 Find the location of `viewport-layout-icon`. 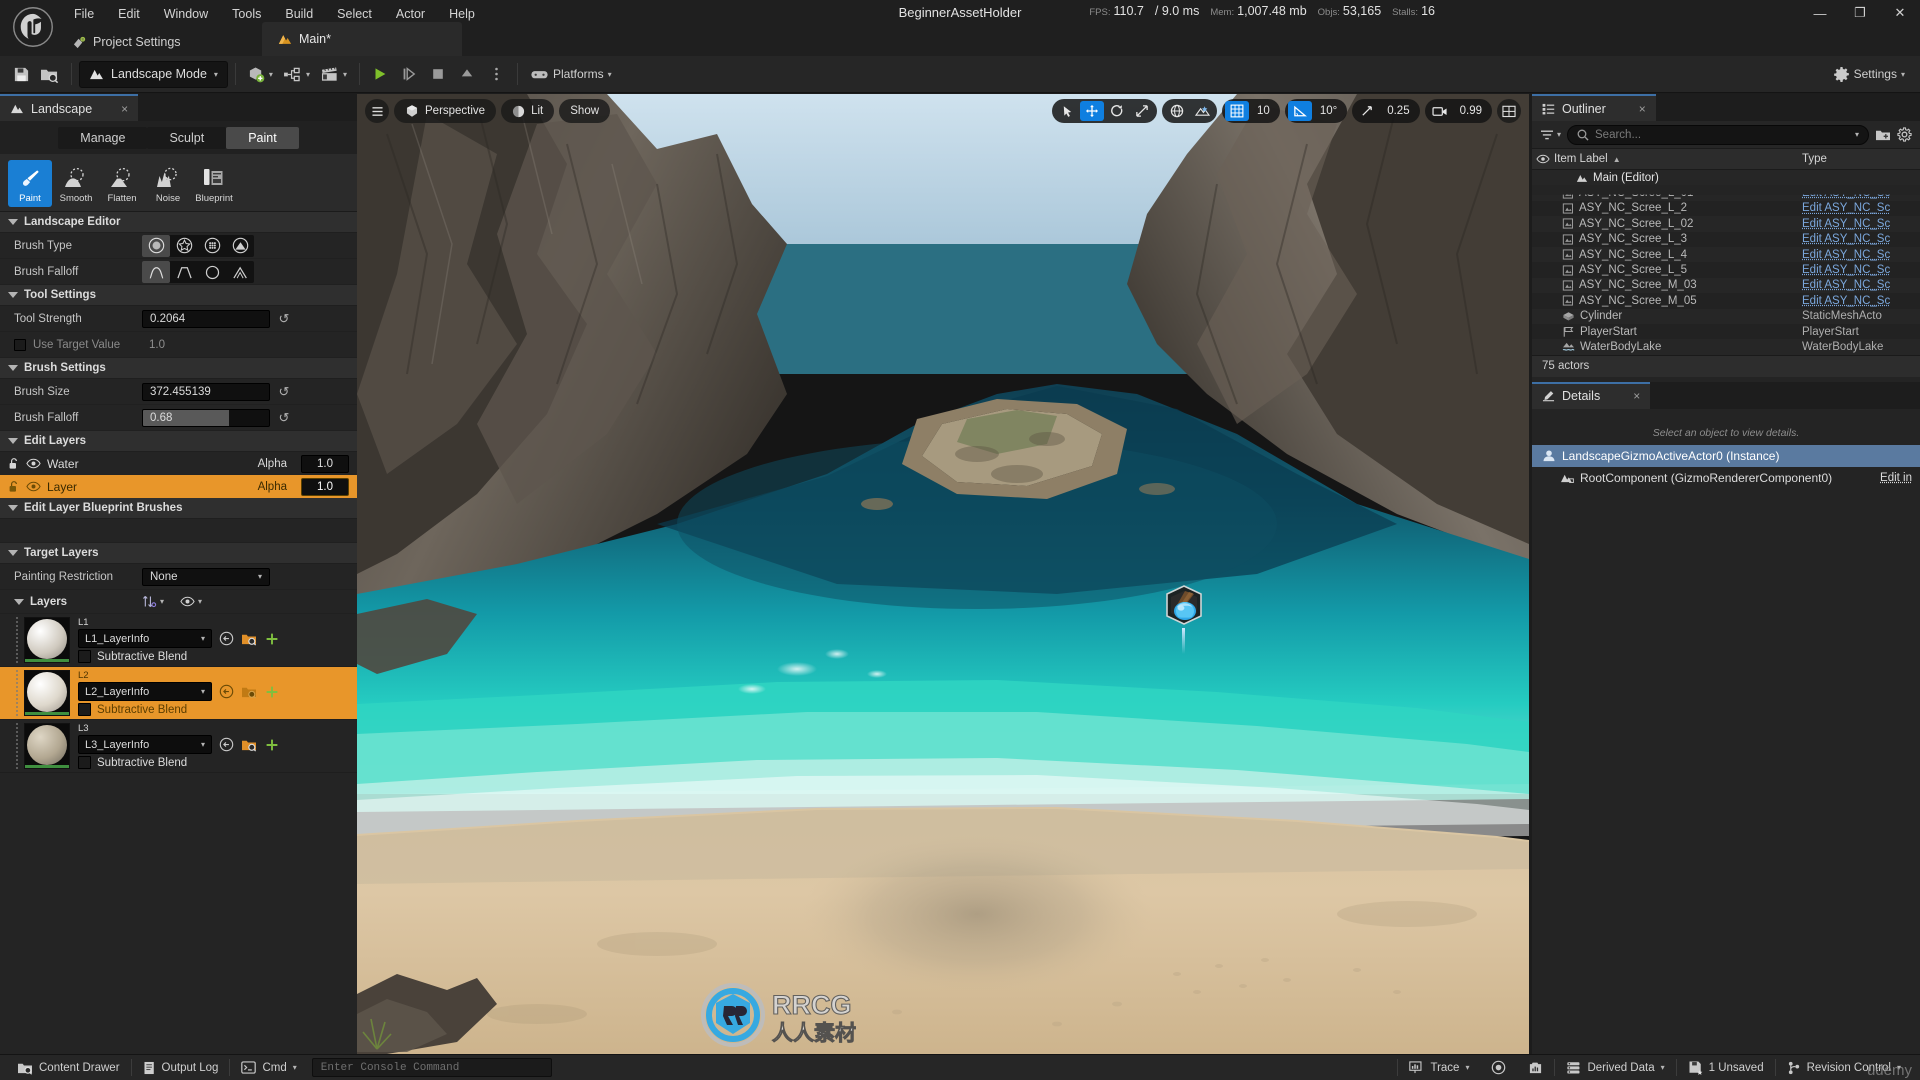

viewport-layout-icon is located at coordinates (1509, 111).